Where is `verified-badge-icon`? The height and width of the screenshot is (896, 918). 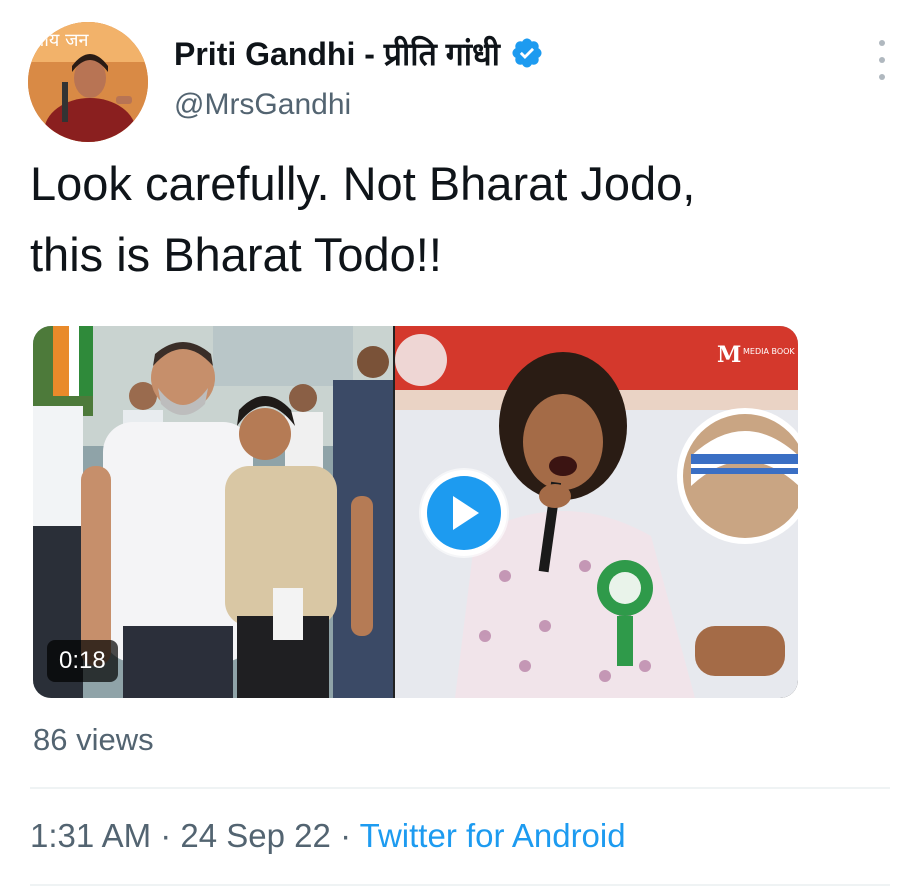
verified-badge-icon is located at coordinates (527, 53).